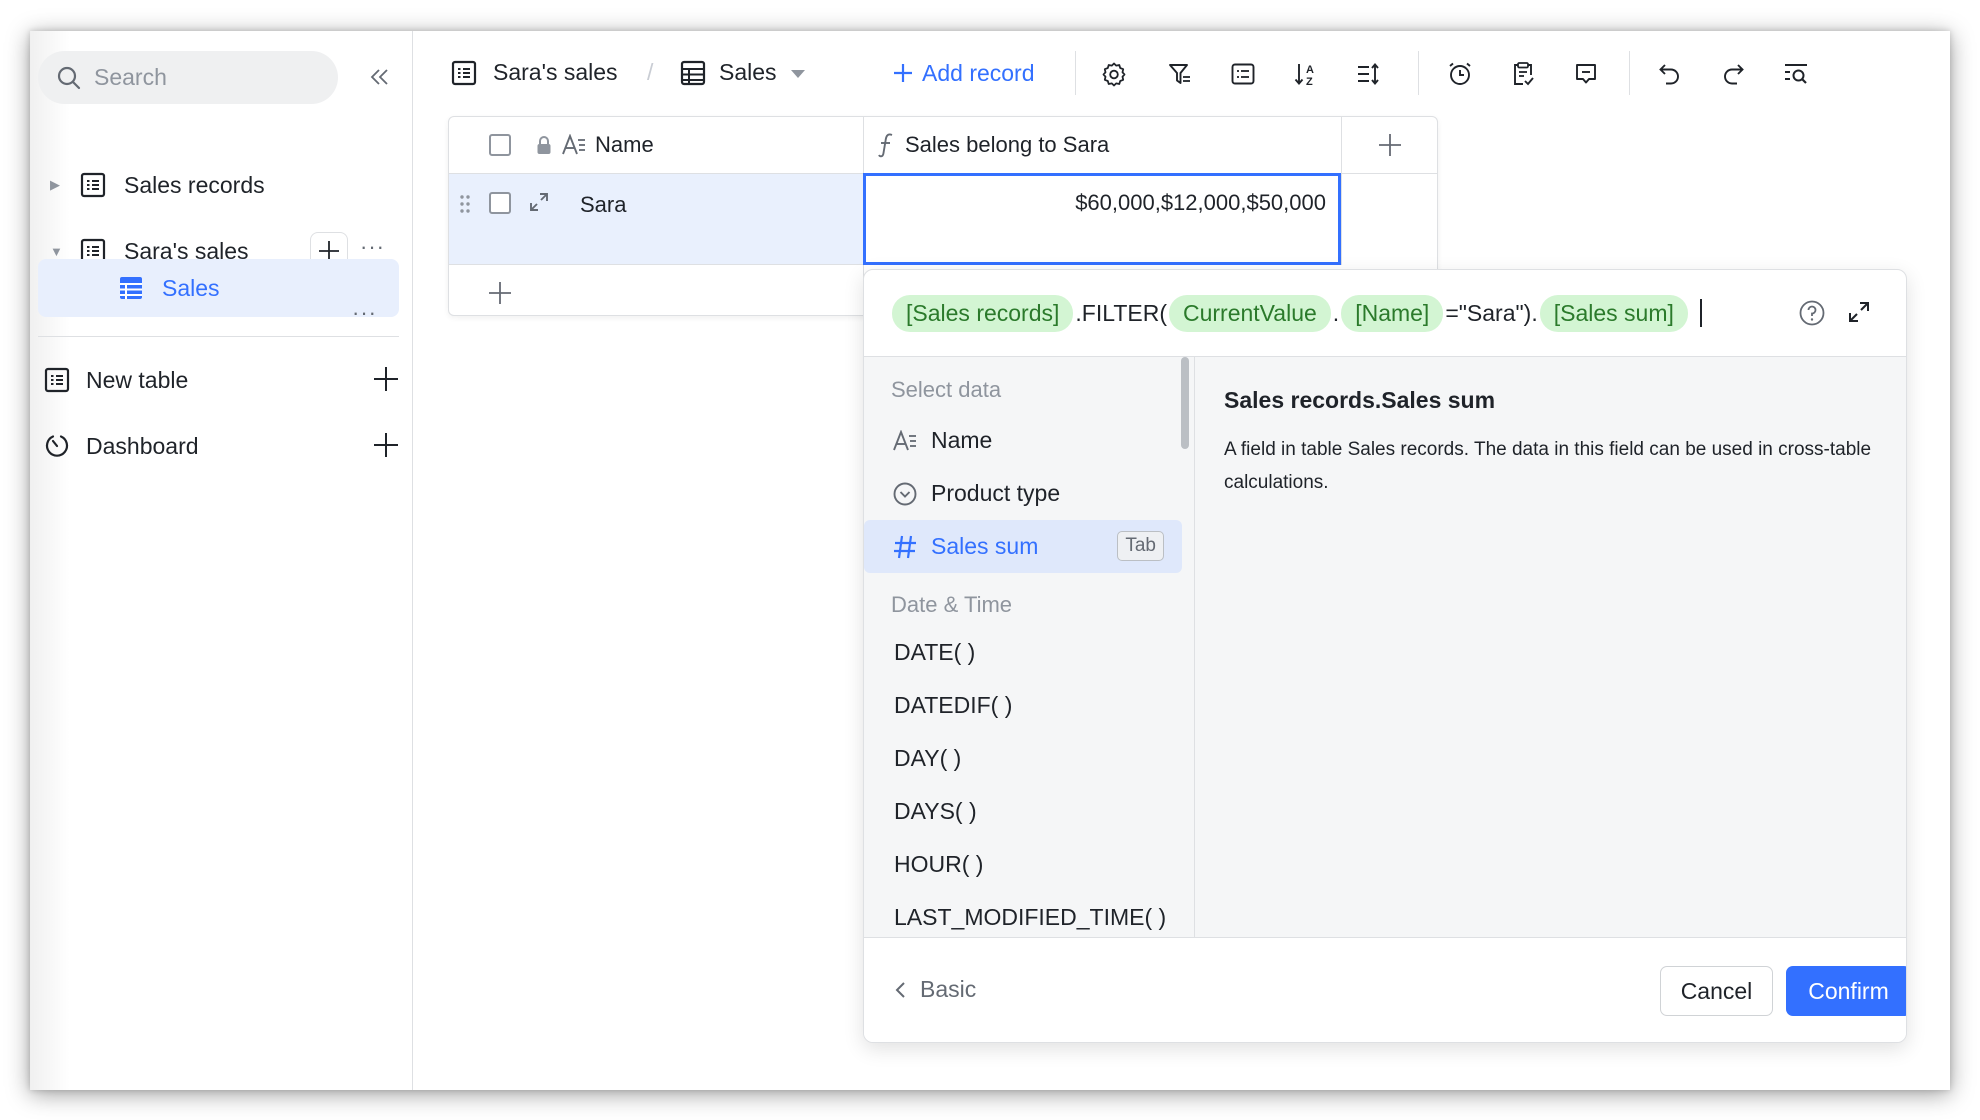 This screenshot has height=1120, width=1980. Describe the element at coordinates (539, 202) in the screenshot. I see `expand-record-icon` at that location.